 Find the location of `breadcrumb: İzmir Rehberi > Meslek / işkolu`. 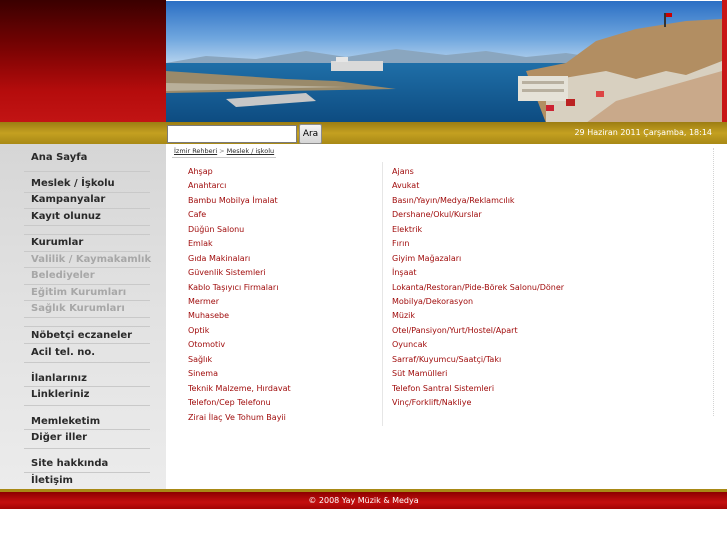

breadcrumb: İzmir Rehberi > Meslek / işkolu is located at coordinates (224, 151).